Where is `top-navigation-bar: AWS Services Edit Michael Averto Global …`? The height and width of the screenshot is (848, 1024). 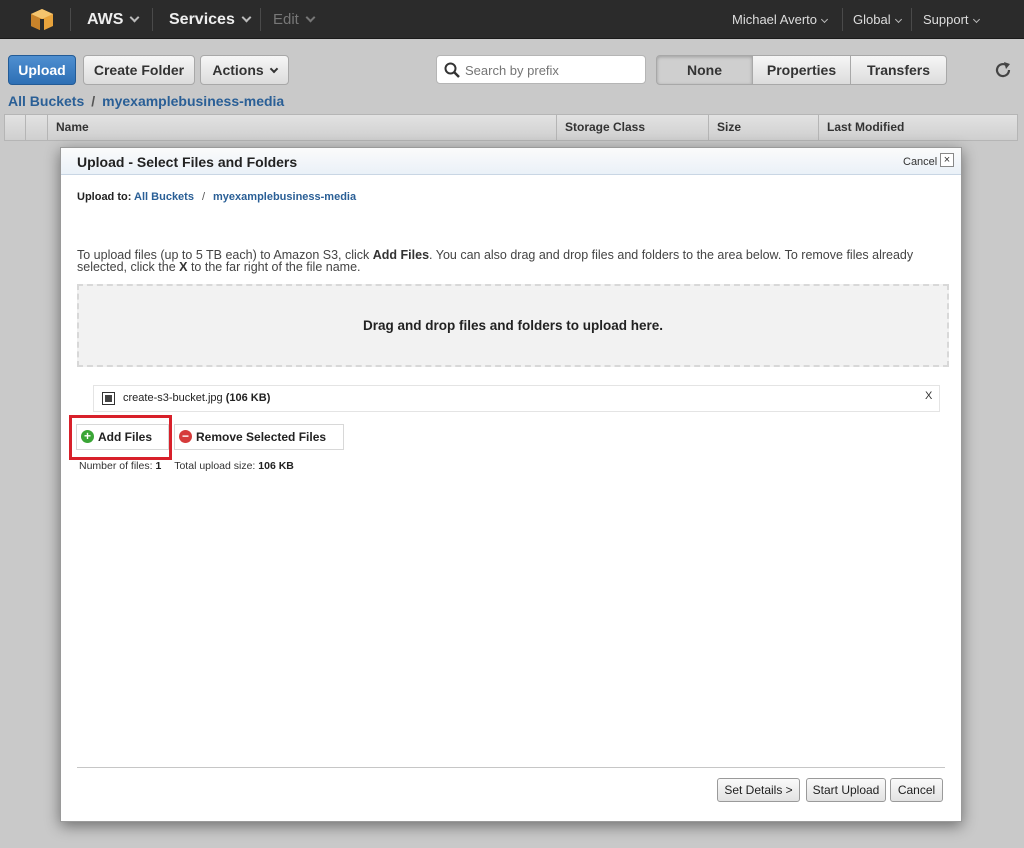
top-navigation-bar: AWS Services Edit Michael Averto Global … is located at coordinates (512, 19).